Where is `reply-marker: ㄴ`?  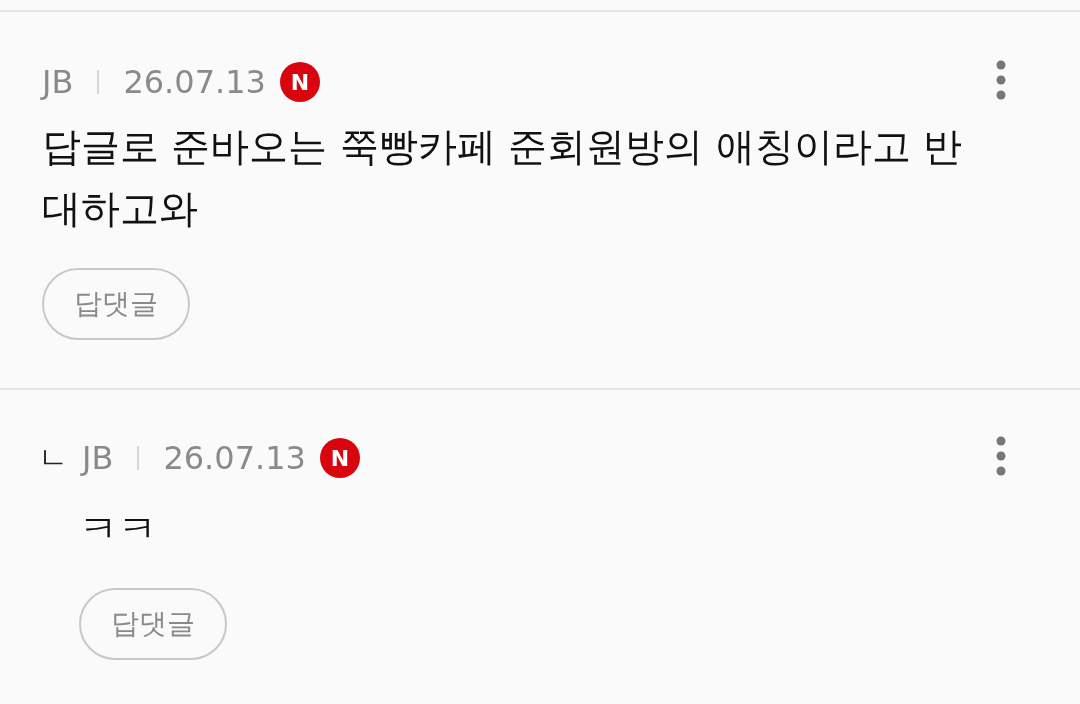
reply-marker: ㄴ is located at coordinates (53, 458).